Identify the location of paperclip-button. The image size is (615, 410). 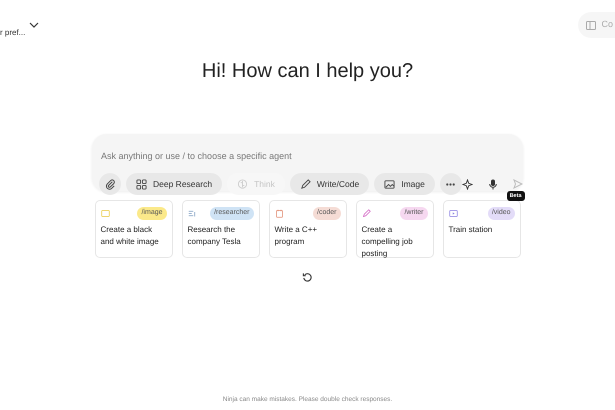
(110, 184).